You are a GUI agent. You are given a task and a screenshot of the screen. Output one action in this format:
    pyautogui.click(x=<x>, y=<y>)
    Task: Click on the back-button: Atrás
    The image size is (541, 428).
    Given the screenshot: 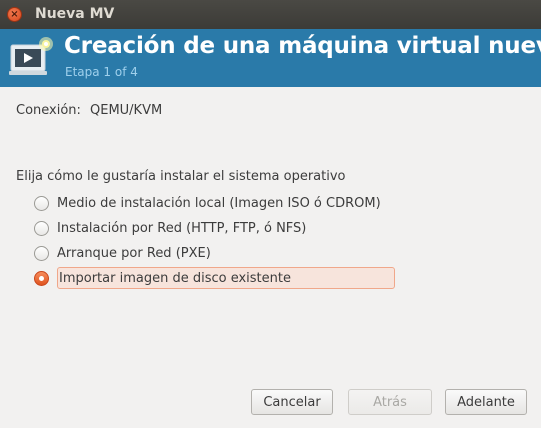 What is the action you would take?
    pyautogui.click(x=390, y=402)
    